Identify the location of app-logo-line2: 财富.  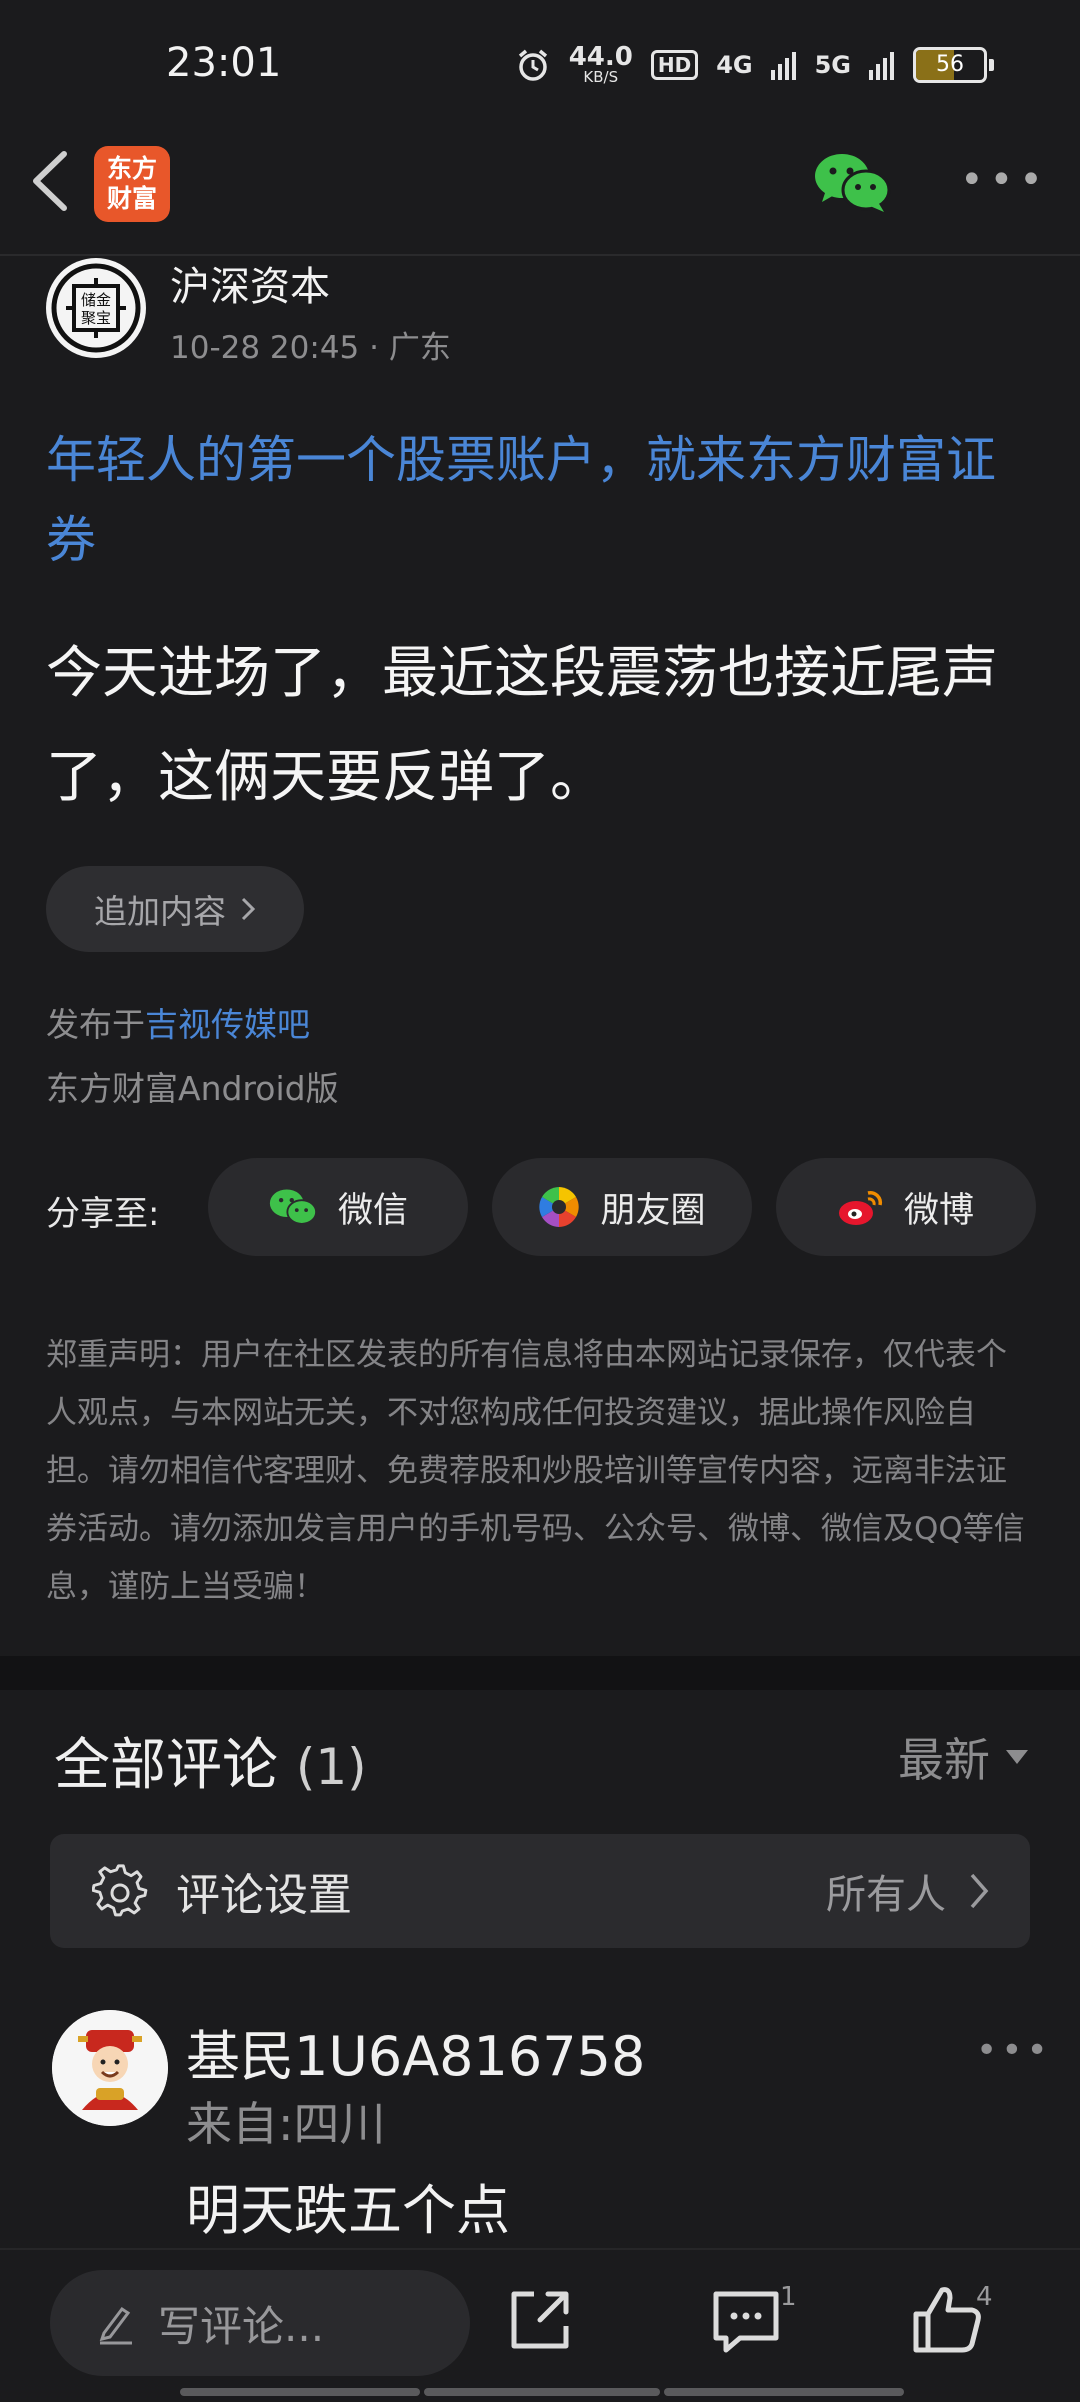
(131, 198).